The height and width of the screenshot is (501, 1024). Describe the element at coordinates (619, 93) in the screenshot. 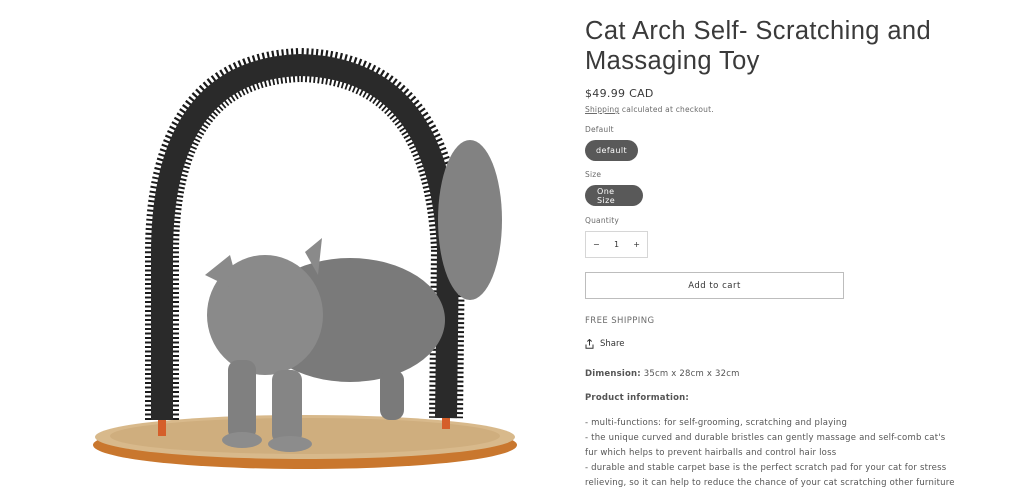

I see `product-price: $49.99 CAD` at that location.